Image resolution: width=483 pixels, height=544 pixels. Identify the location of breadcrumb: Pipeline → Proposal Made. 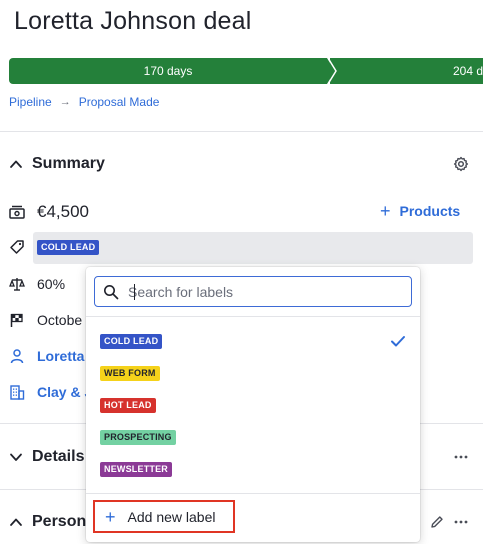
(84, 102).